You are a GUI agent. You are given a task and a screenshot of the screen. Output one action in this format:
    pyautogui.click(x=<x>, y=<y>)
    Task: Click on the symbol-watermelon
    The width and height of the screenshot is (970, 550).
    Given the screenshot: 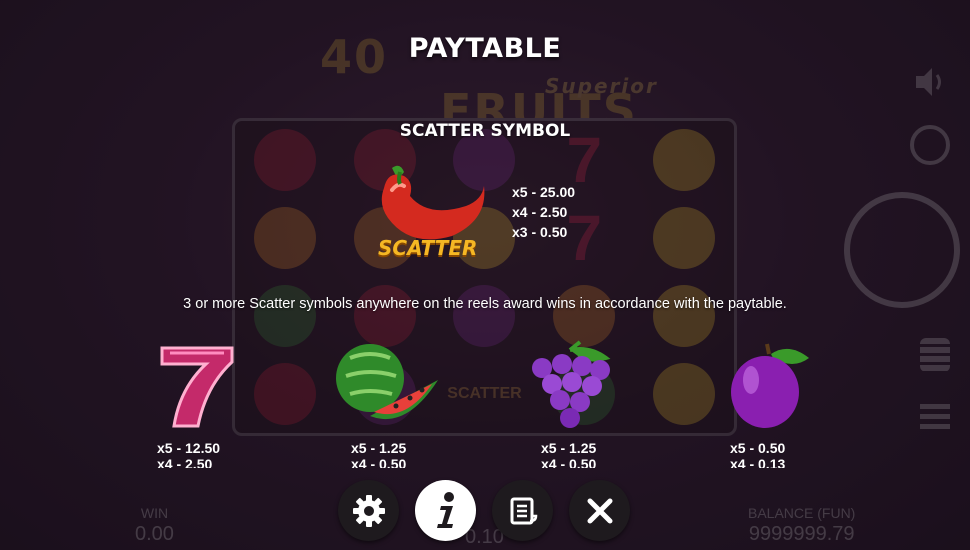 What is the action you would take?
    pyautogui.click(x=387, y=385)
    